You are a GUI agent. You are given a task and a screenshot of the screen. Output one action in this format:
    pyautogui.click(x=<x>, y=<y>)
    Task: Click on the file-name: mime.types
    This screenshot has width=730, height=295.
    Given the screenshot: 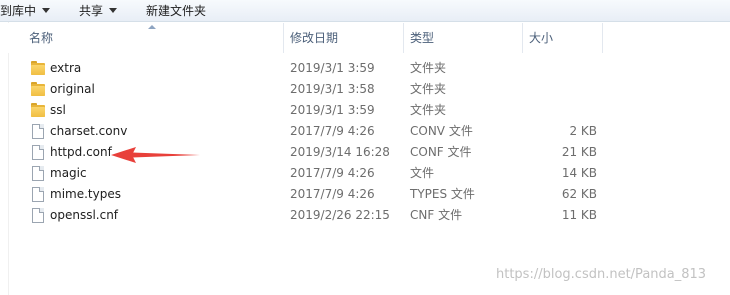 What is the action you would take?
    pyautogui.click(x=85, y=194)
    